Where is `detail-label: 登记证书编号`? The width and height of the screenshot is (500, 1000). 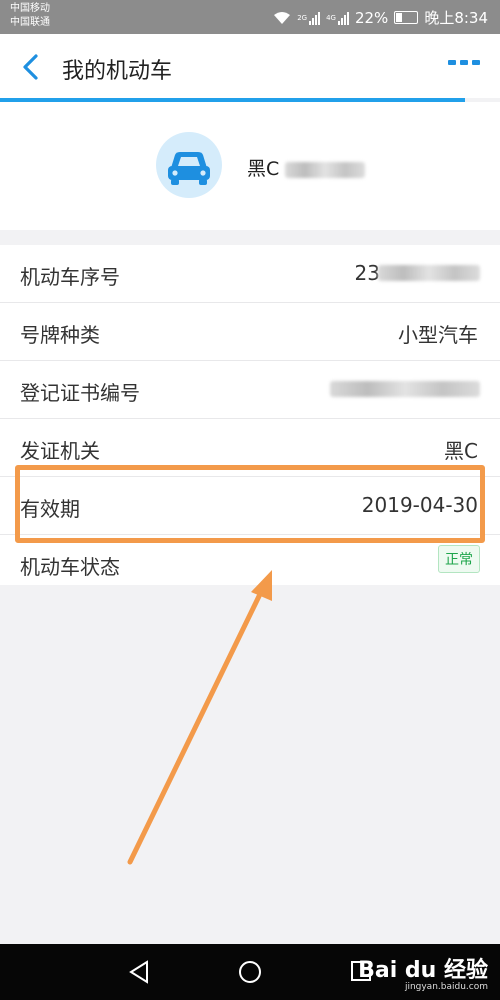
detail-label: 登记证书编号 is located at coordinates (80, 393).